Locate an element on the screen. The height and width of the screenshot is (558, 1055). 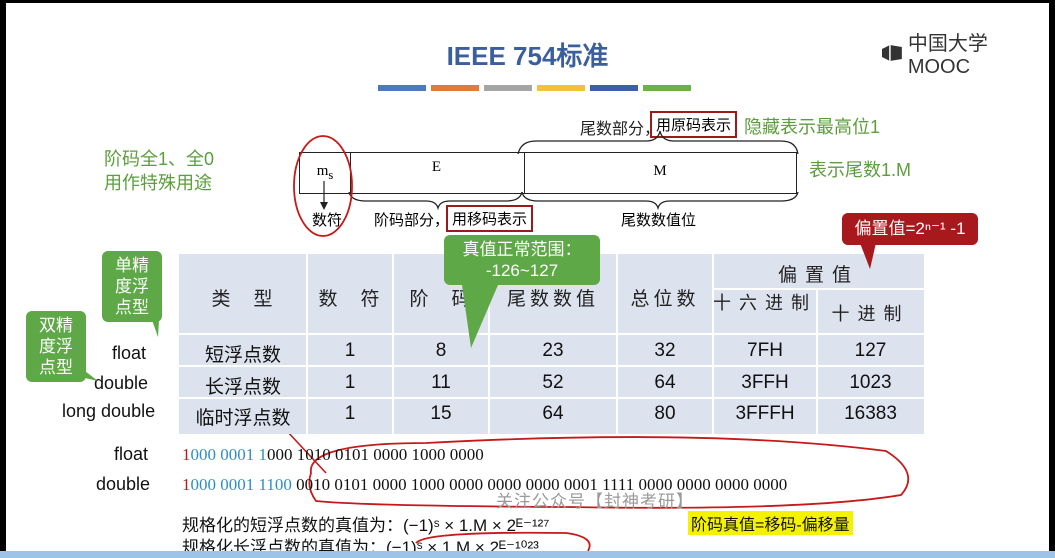
row-label-float: float is located at coordinates (129, 353).